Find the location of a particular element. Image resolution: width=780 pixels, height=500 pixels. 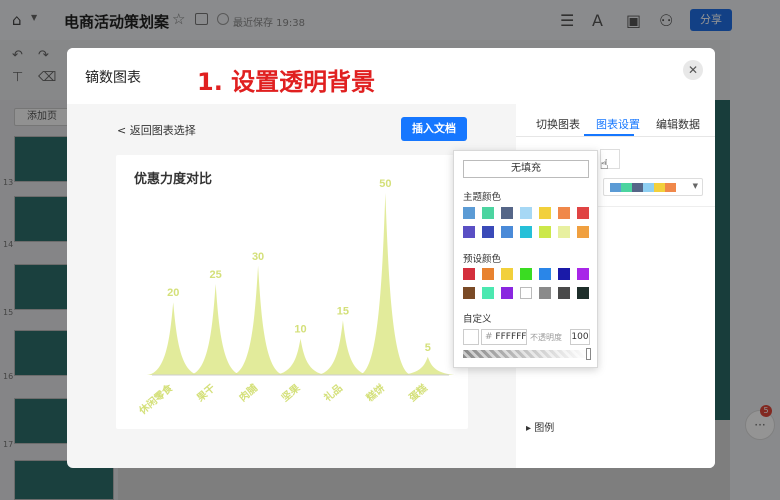

custom-color-label: 自定义 is located at coordinates (477, 319).